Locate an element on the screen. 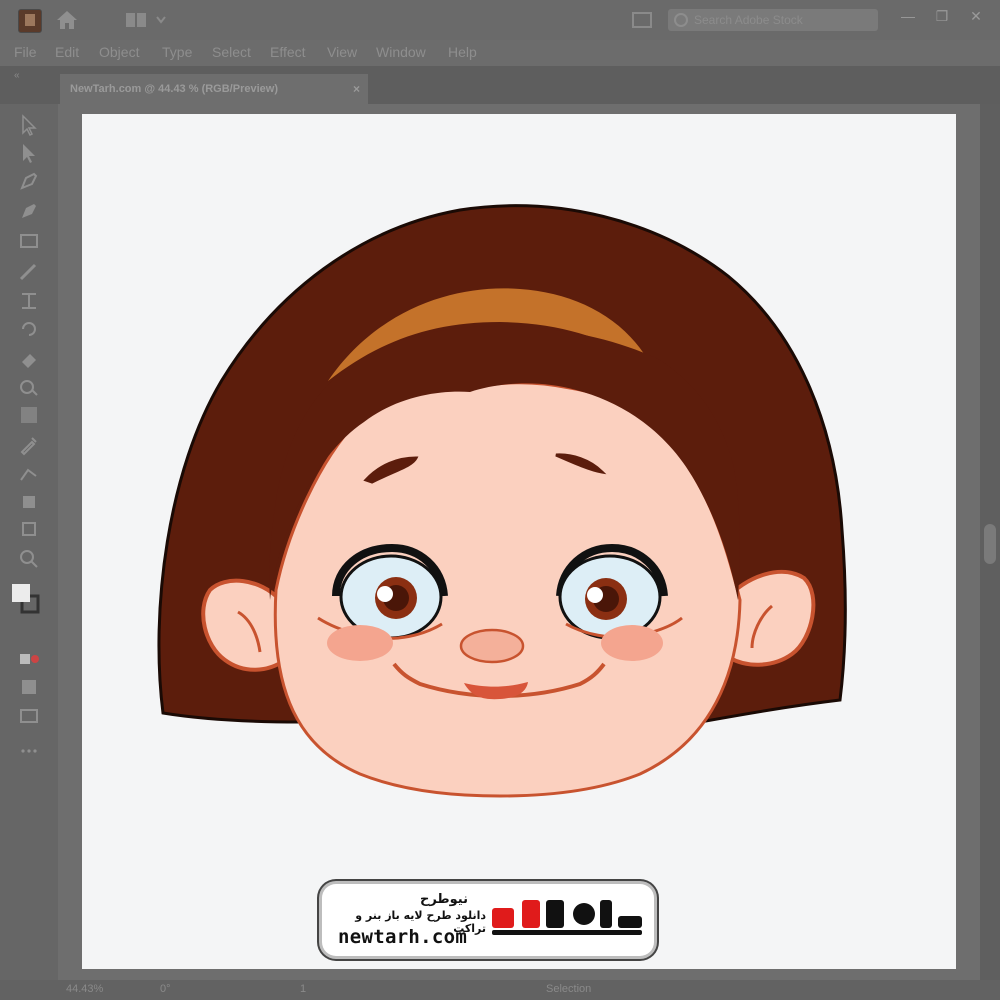 The image size is (1000, 1000). watermark-url: newtarh.com is located at coordinates (403, 937).